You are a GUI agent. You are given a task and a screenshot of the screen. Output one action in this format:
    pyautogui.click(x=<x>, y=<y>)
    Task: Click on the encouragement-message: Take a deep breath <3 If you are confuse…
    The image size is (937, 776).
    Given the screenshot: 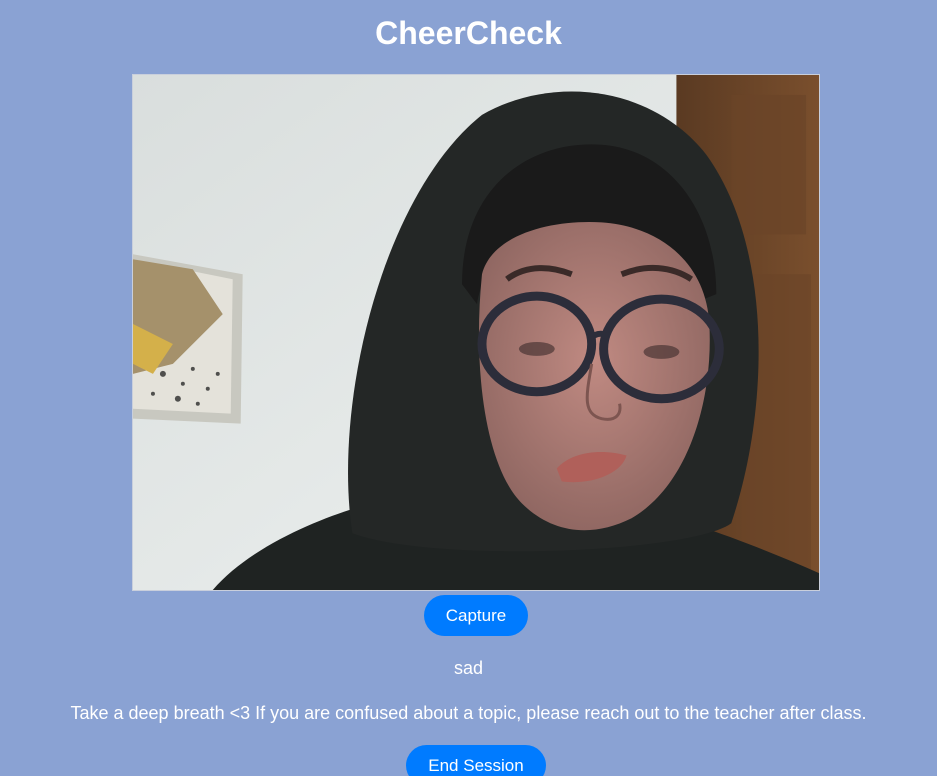 What is the action you would take?
    pyautogui.click(x=468, y=713)
    